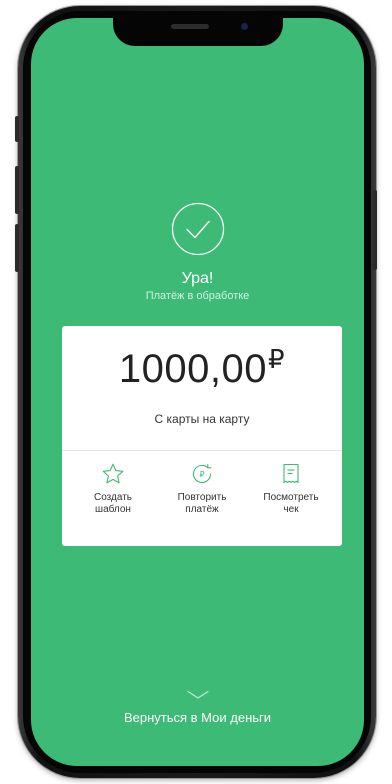  Describe the element at coordinates (197, 296) in the screenshot. I see `status-subtitle: Платёж в обработке` at that location.